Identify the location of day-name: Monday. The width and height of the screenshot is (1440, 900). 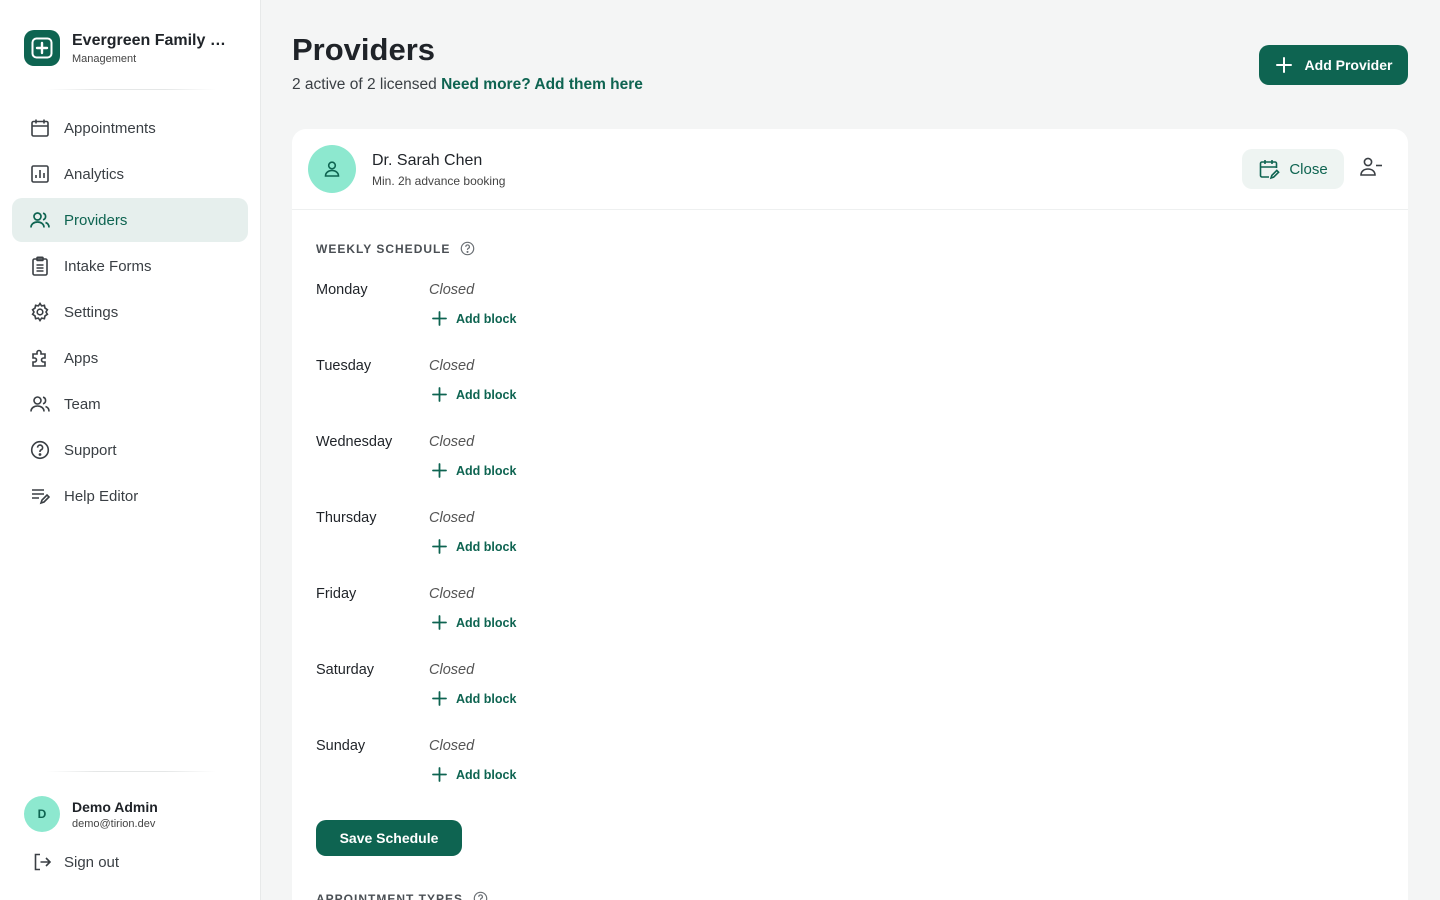
(342, 290).